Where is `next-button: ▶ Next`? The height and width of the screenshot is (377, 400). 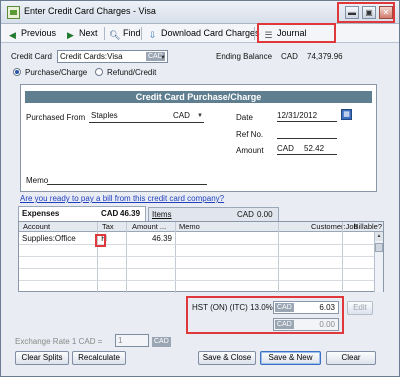
next-button: ▶ Next is located at coordinates (81, 33).